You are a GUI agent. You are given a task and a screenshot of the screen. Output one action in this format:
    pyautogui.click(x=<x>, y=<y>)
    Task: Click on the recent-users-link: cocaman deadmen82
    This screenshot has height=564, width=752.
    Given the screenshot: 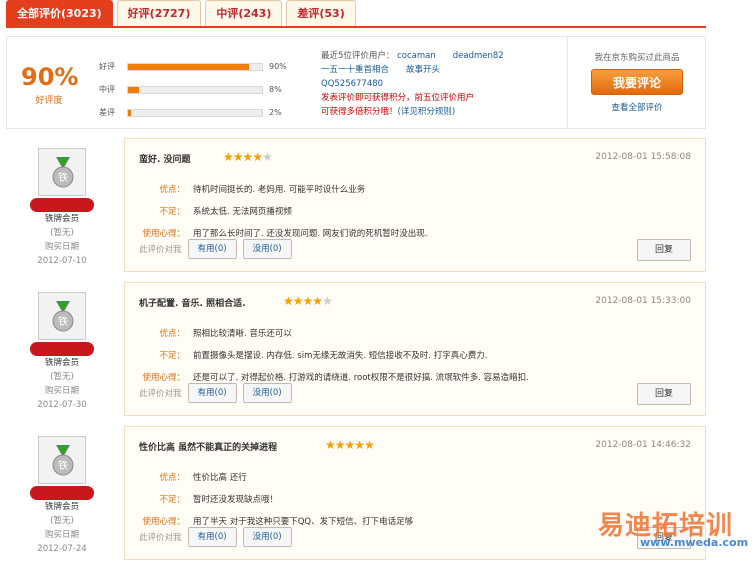 What is the action you would take?
    pyautogui.click(x=450, y=56)
    